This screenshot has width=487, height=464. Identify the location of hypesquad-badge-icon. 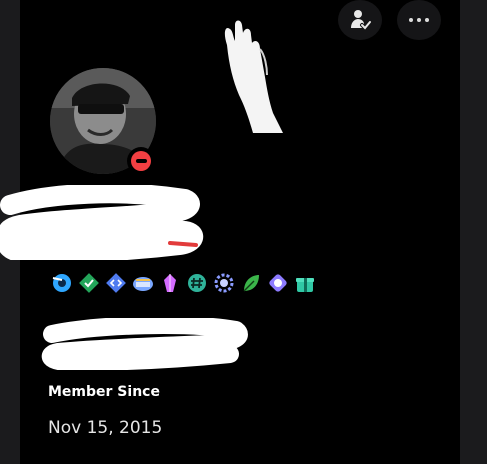
(61, 282).